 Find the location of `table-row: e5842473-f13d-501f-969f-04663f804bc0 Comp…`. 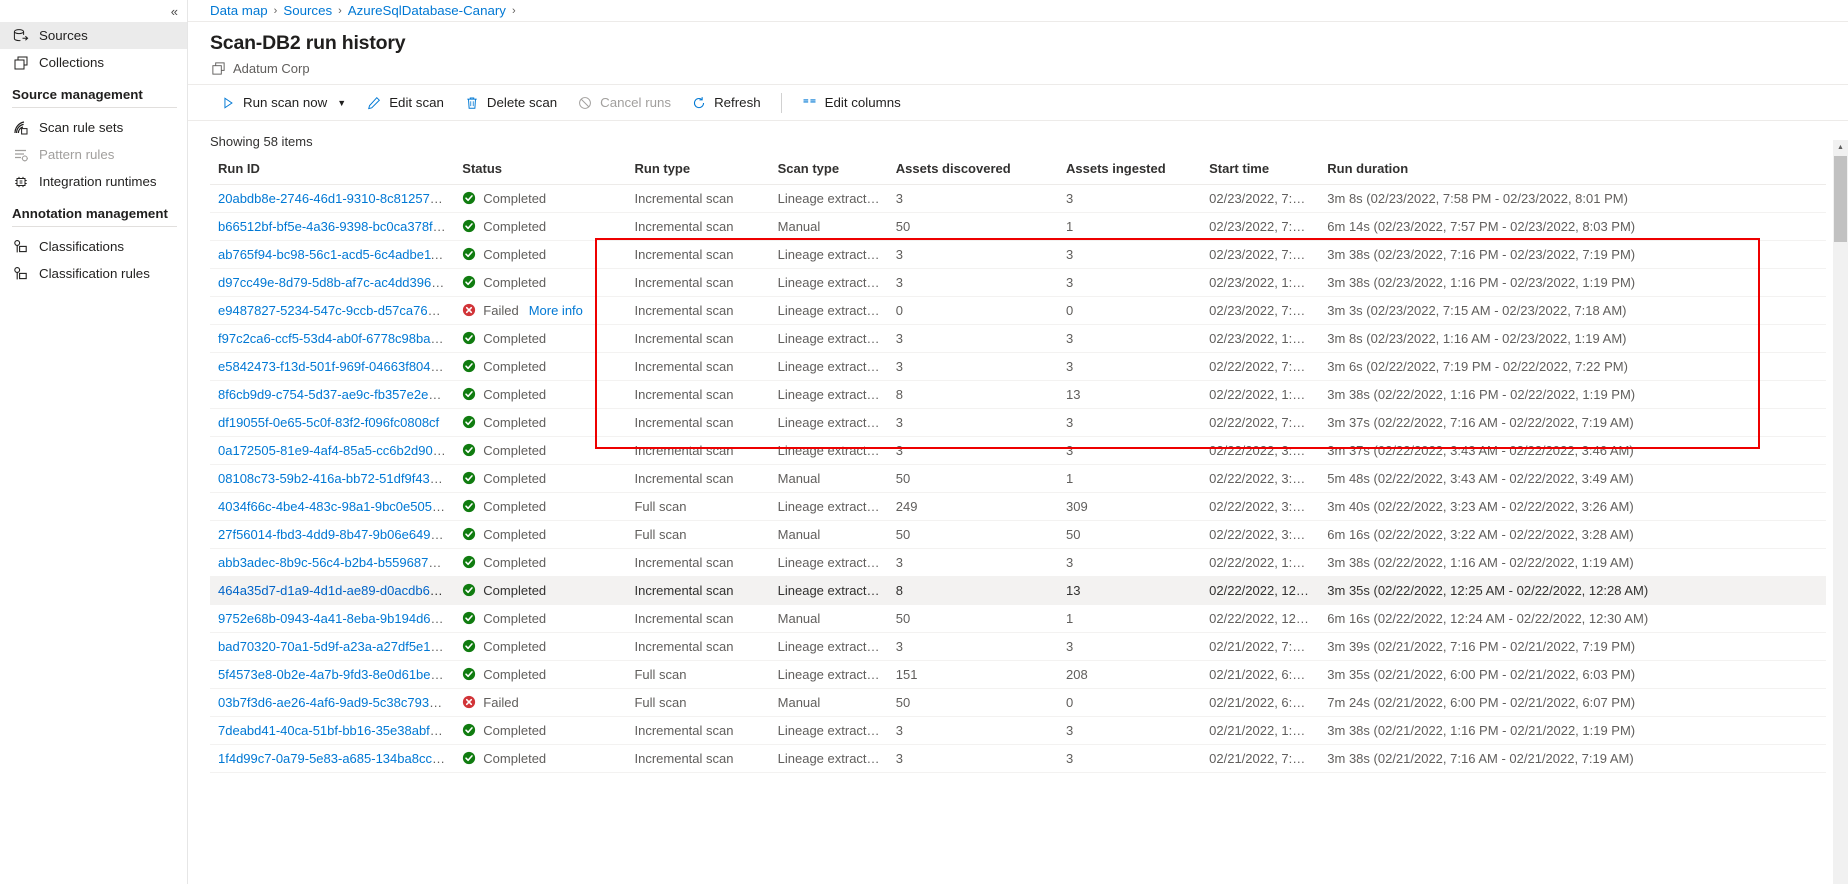

table-row: e5842473-f13d-501f-969f-04663f804bc0 Comp… is located at coordinates (1018, 366).